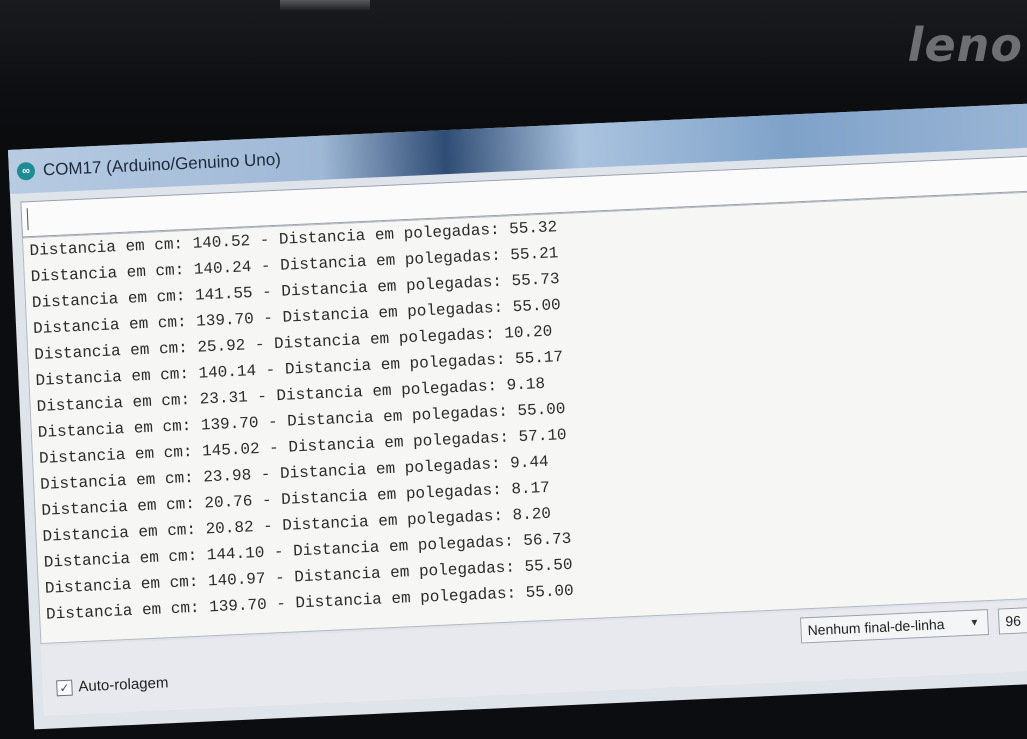 The height and width of the screenshot is (739, 1027). What do you see at coordinates (876, 627) in the screenshot?
I see `line-ending-value: Nenhum final-de-linha` at bounding box center [876, 627].